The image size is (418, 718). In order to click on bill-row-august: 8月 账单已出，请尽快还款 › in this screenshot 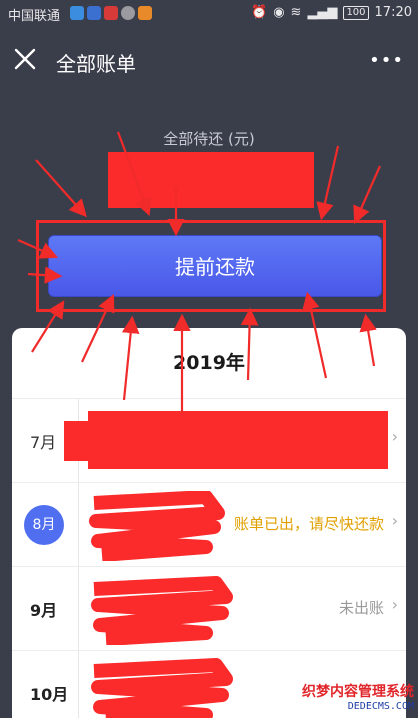, I will do `click(209, 524)`.